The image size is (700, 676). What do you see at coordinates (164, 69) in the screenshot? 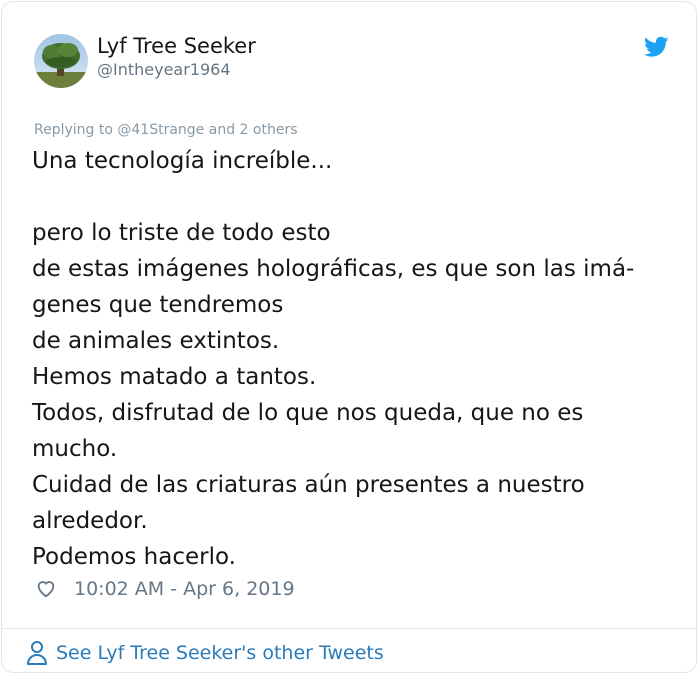
I see `author-handle: @Intheyear1964` at bounding box center [164, 69].